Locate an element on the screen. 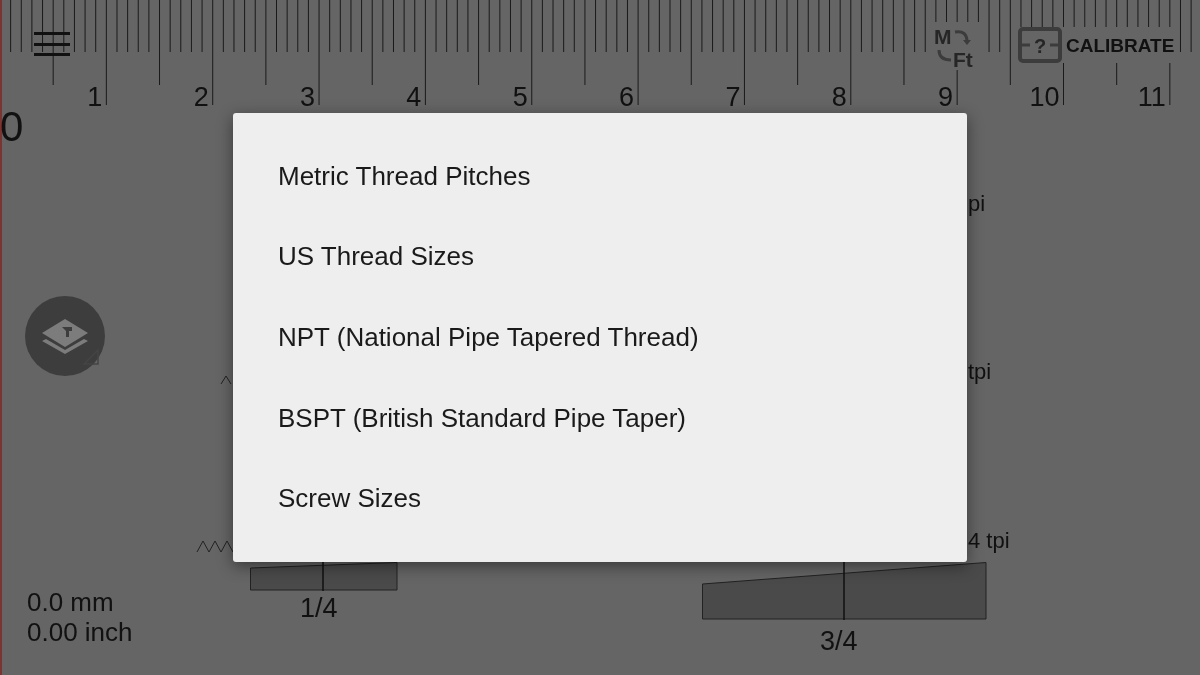 The width and height of the screenshot is (1200, 675). ruler-number: 11 is located at coordinates (1151, 97).